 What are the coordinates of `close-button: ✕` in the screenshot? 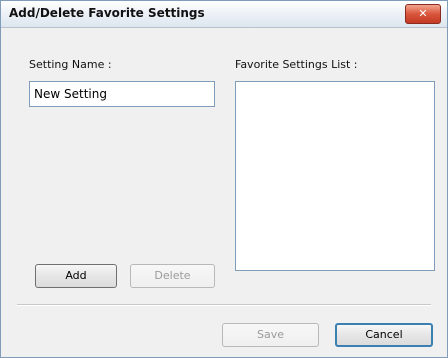 It's located at (423, 14).